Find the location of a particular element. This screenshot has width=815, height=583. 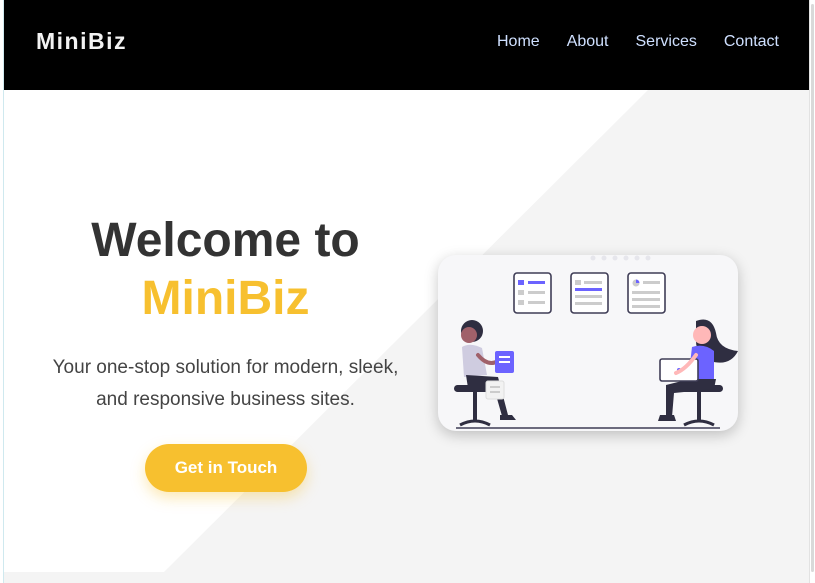

brand-logo: MiniBiz is located at coordinates (81, 41).